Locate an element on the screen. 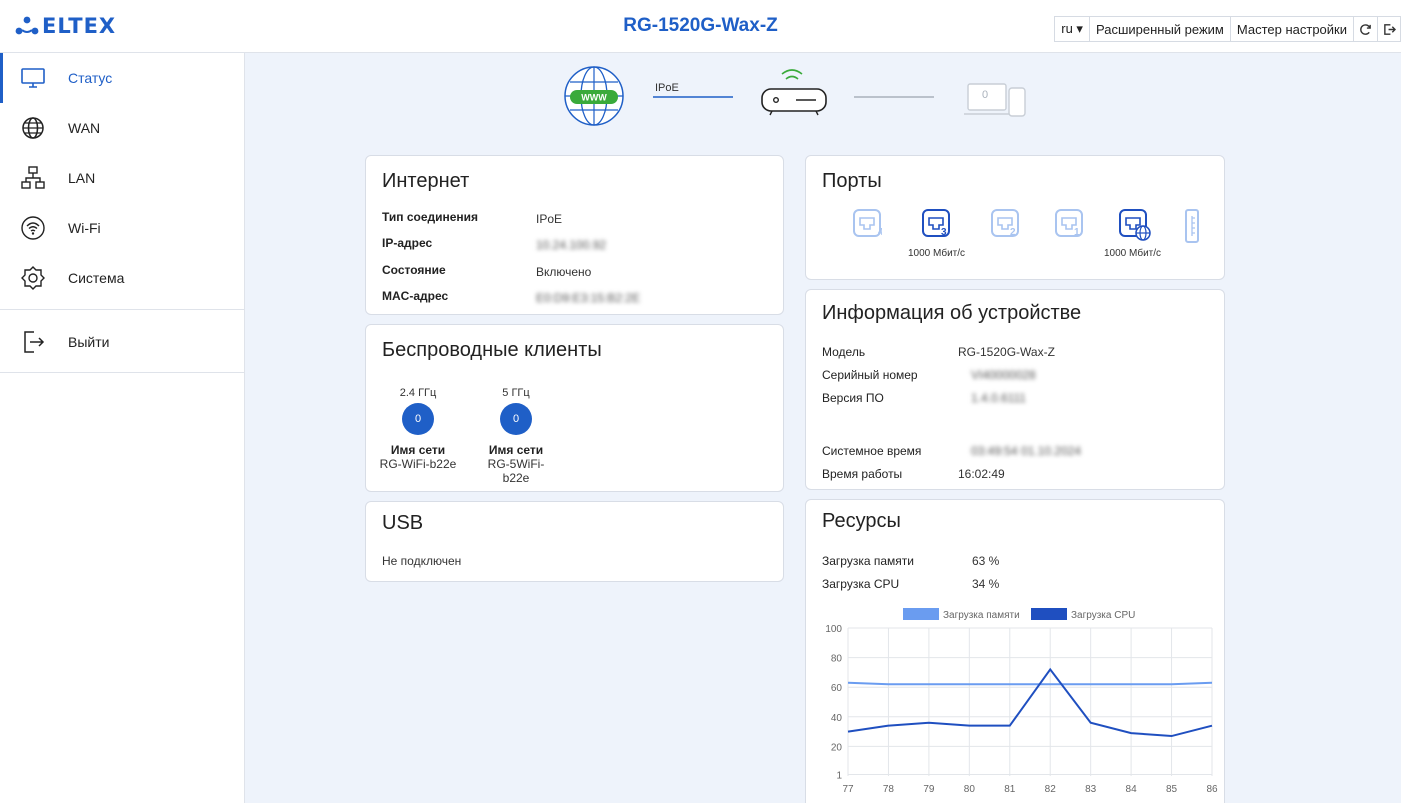 This screenshot has height=803, width=1401. usb-port-icon is located at coordinates (1192, 226).